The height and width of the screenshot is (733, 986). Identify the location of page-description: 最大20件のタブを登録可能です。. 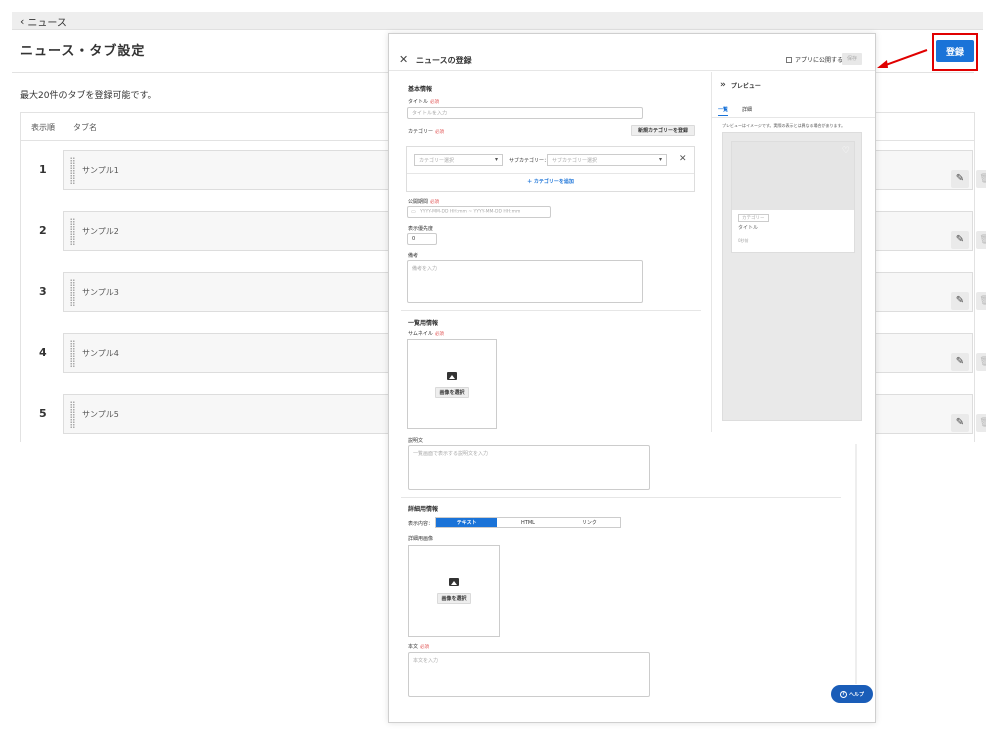
(88, 96).